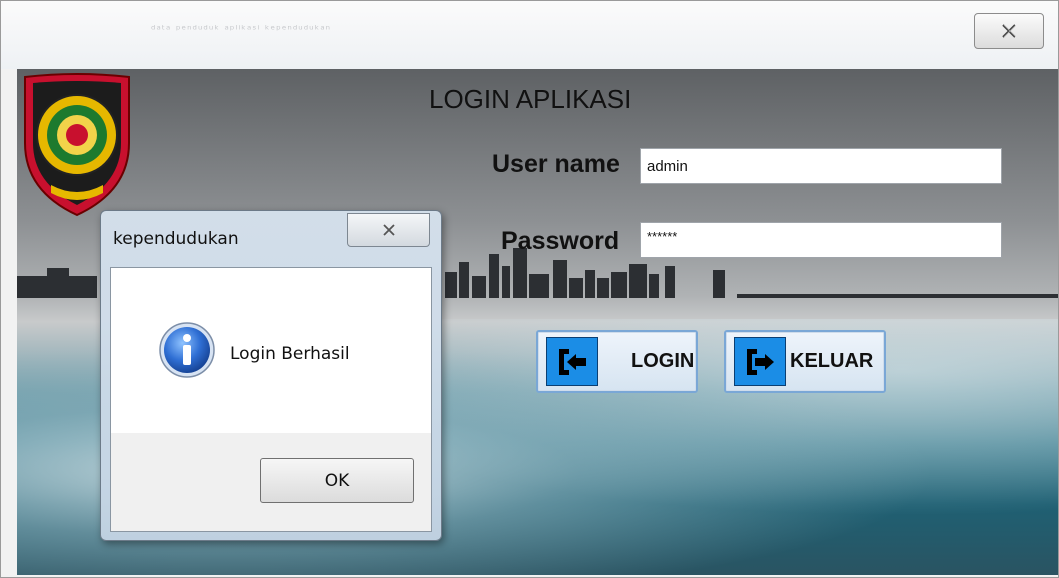 The image size is (1059, 578). Describe the element at coordinates (572, 361) in the screenshot. I see `login-arrow-icon` at that location.